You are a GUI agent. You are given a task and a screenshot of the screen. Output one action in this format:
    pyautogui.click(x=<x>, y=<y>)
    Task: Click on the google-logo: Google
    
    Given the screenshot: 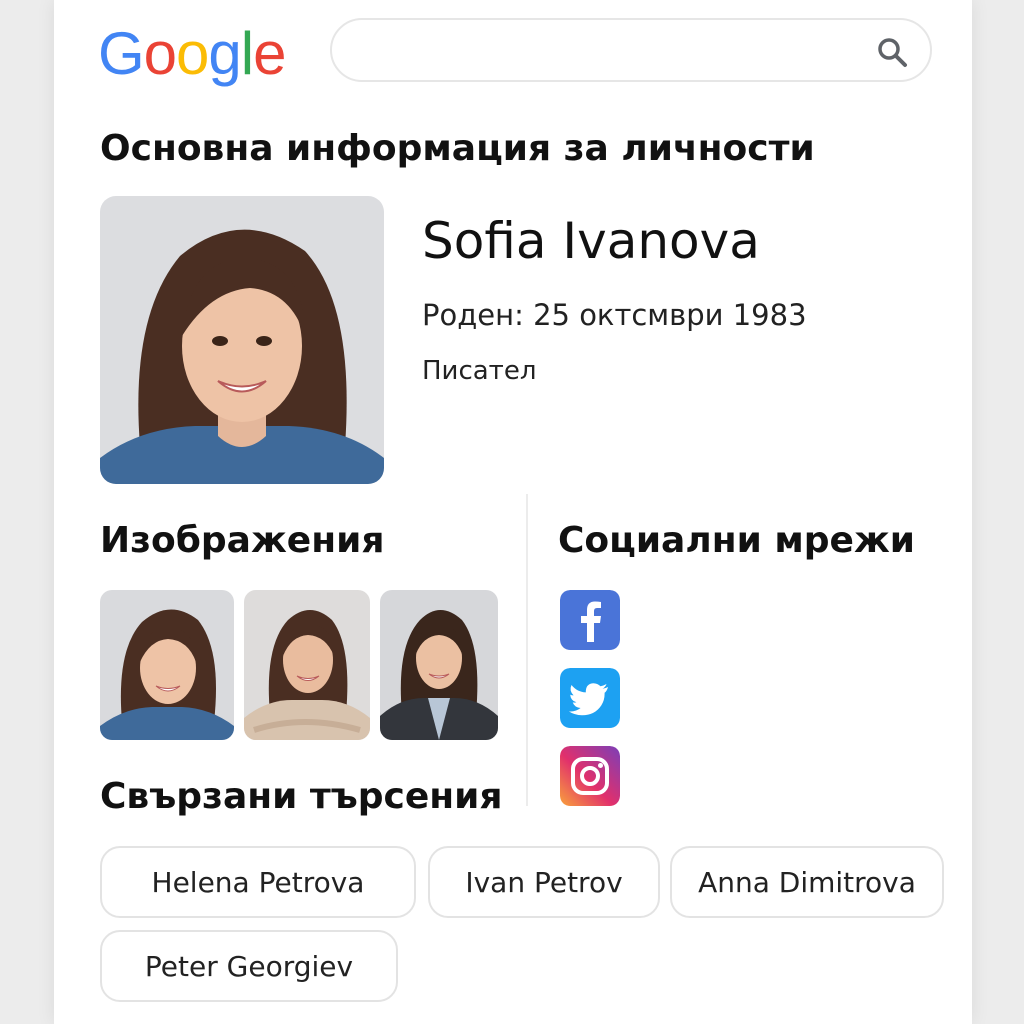 What is the action you would take?
    pyautogui.click(x=192, y=54)
    